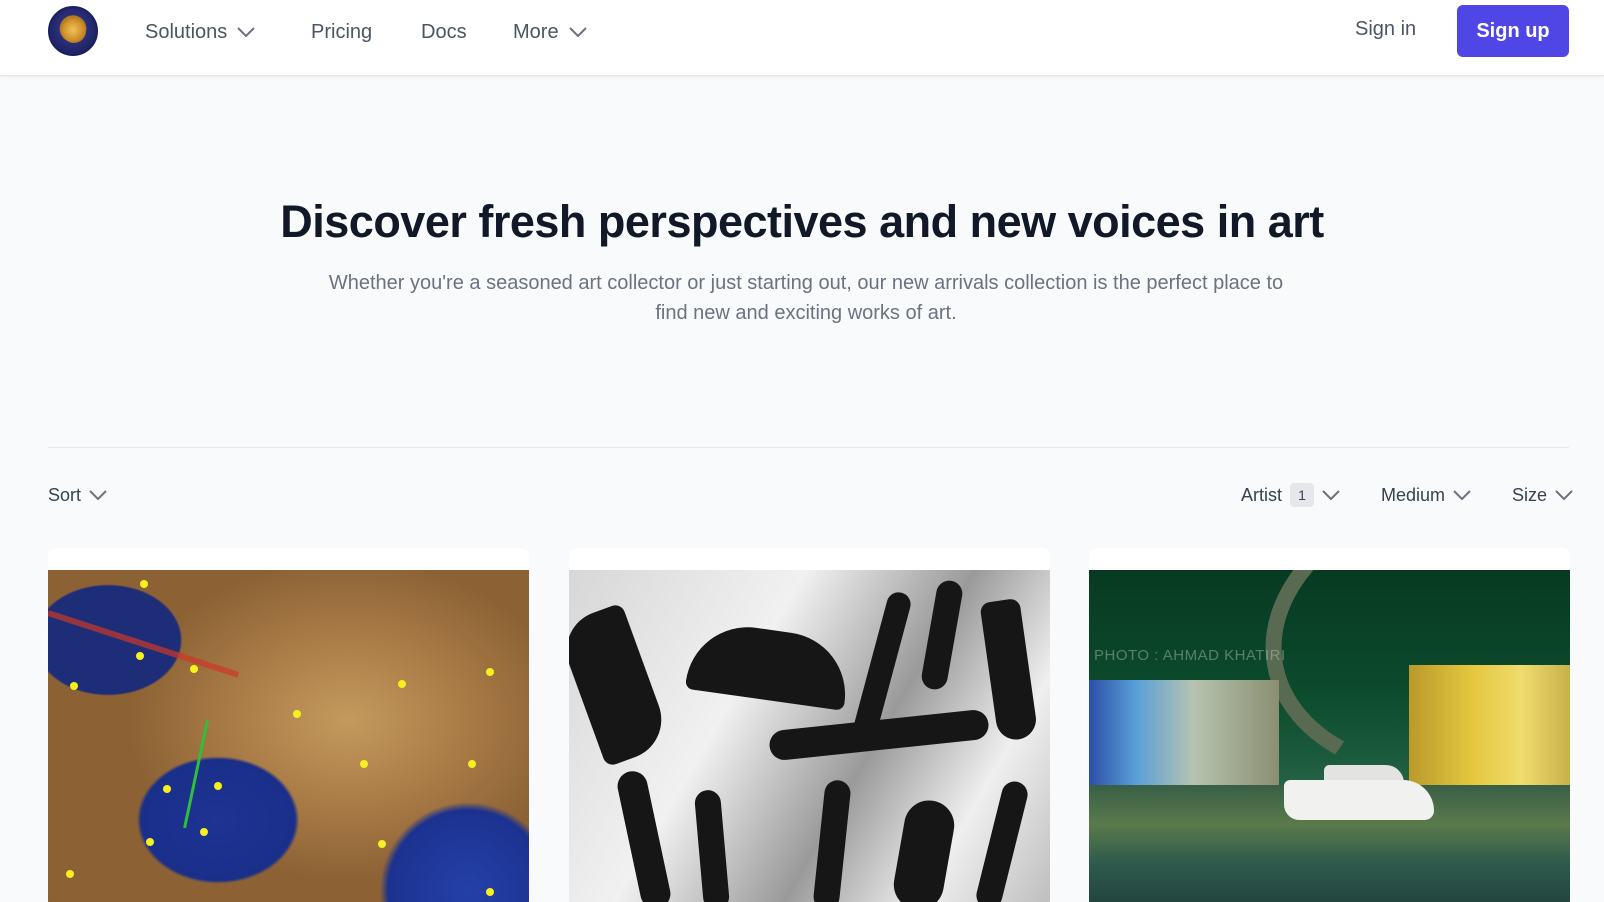  I want to click on marina-yacht-image: PHOTO : AHMAD KHATIRI, so click(1329, 736).